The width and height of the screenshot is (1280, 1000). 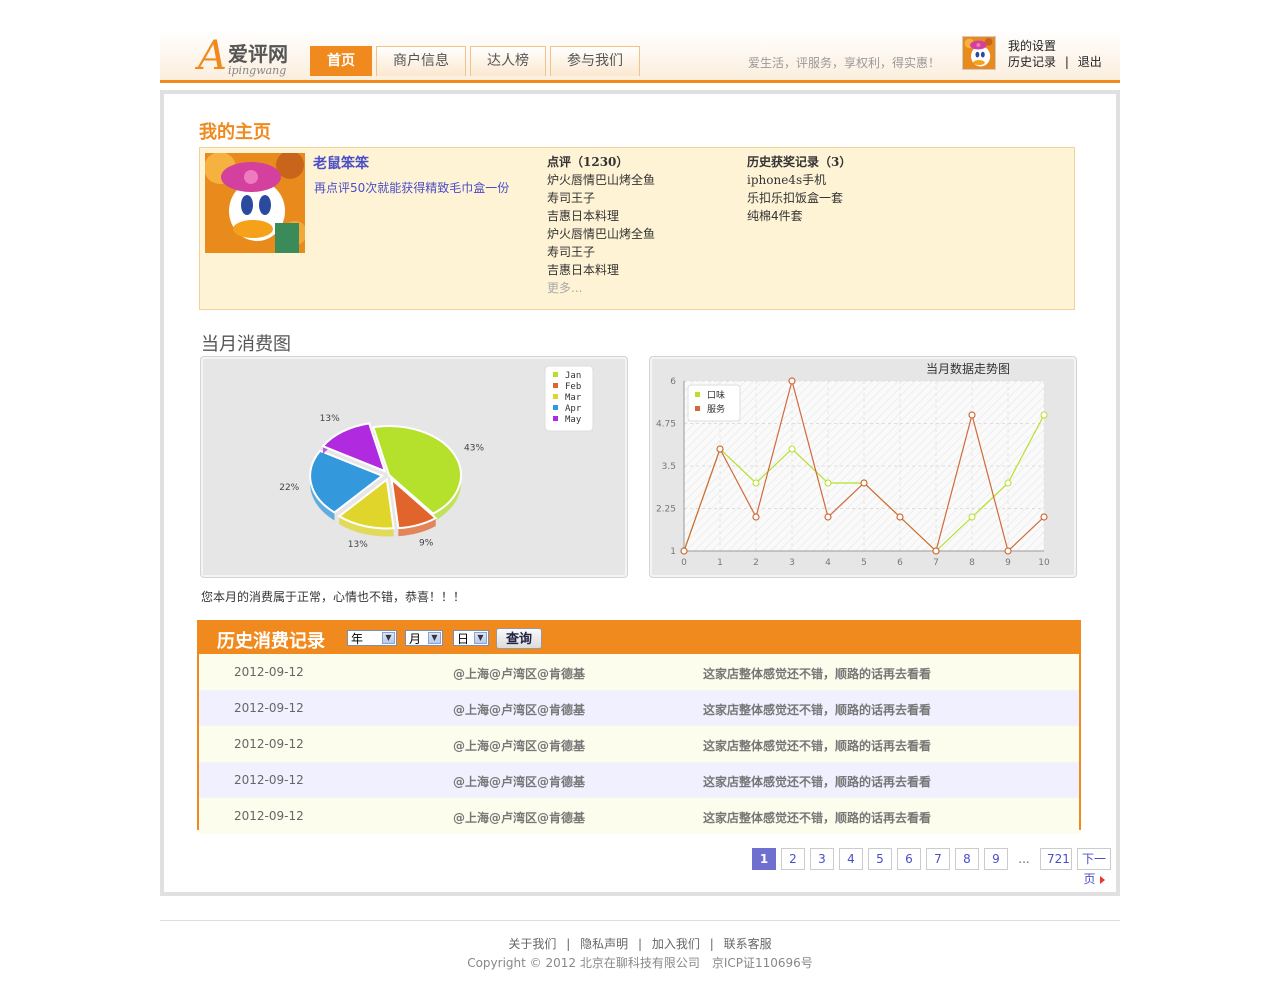 What do you see at coordinates (1008, 563) in the screenshot?
I see `x-tick-label: 9` at bounding box center [1008, 563].